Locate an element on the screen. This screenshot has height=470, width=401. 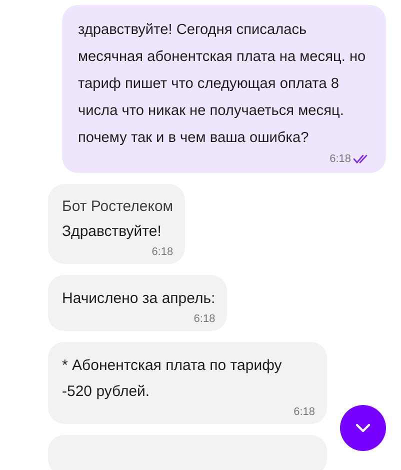
chevron-down-icon is located at coordinates (363, 428).